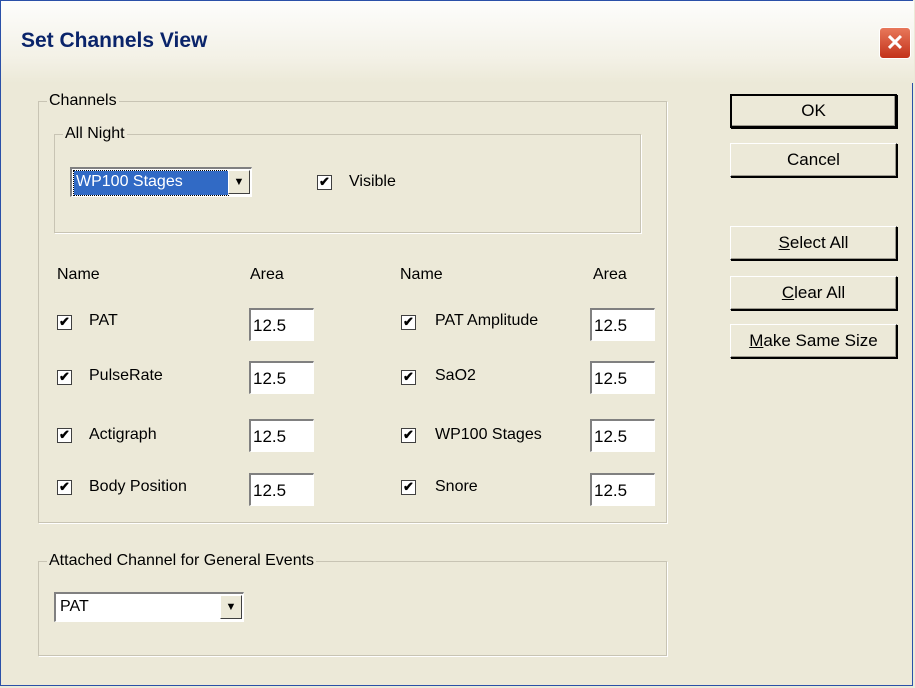  Describe the element at coordinates (622, 324) in the screenshot. I see `area-input-pat-amplitude: 12.5` at that location.